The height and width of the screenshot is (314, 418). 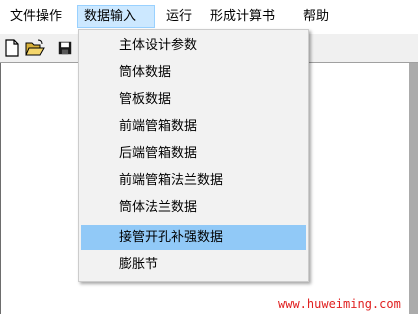 I want to click on menu-item-main-design-params: 主体设计参数, so click(x=193, y=45).